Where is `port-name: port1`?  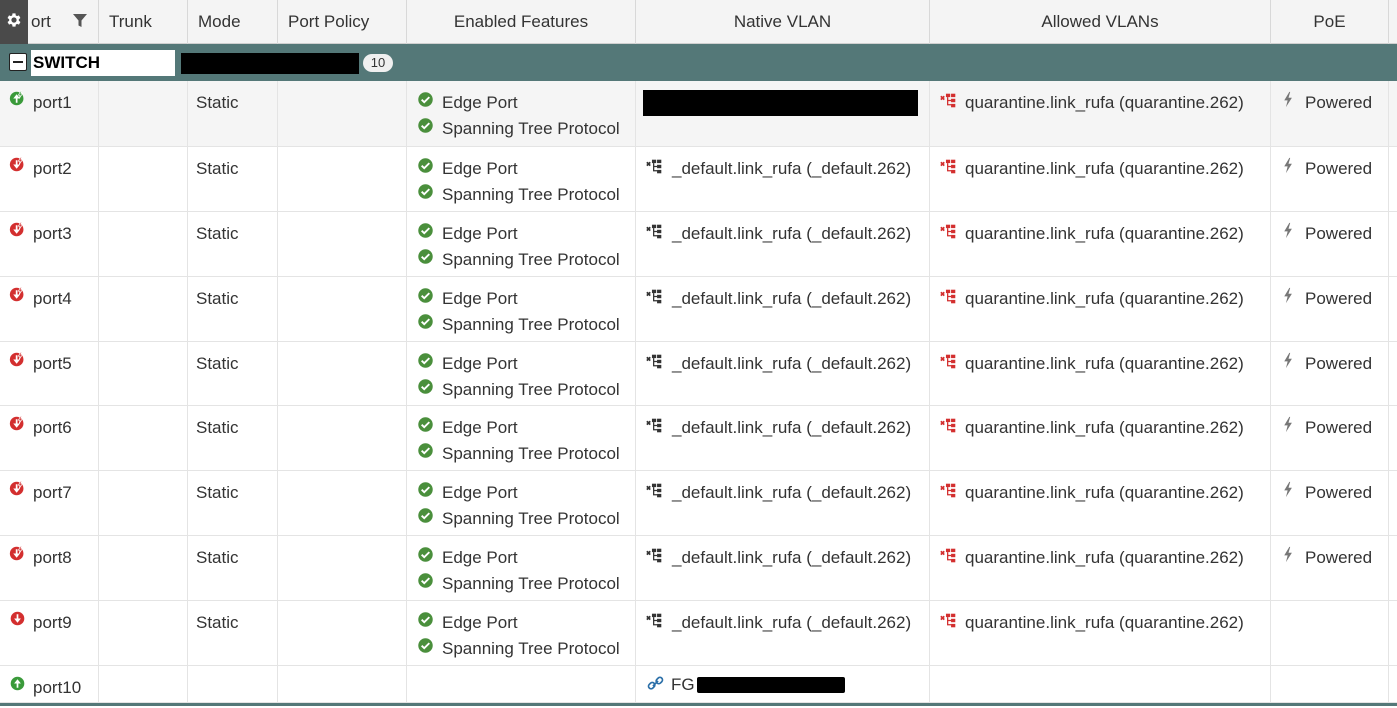 port-name: port1 is located at coordinates (52, 103).